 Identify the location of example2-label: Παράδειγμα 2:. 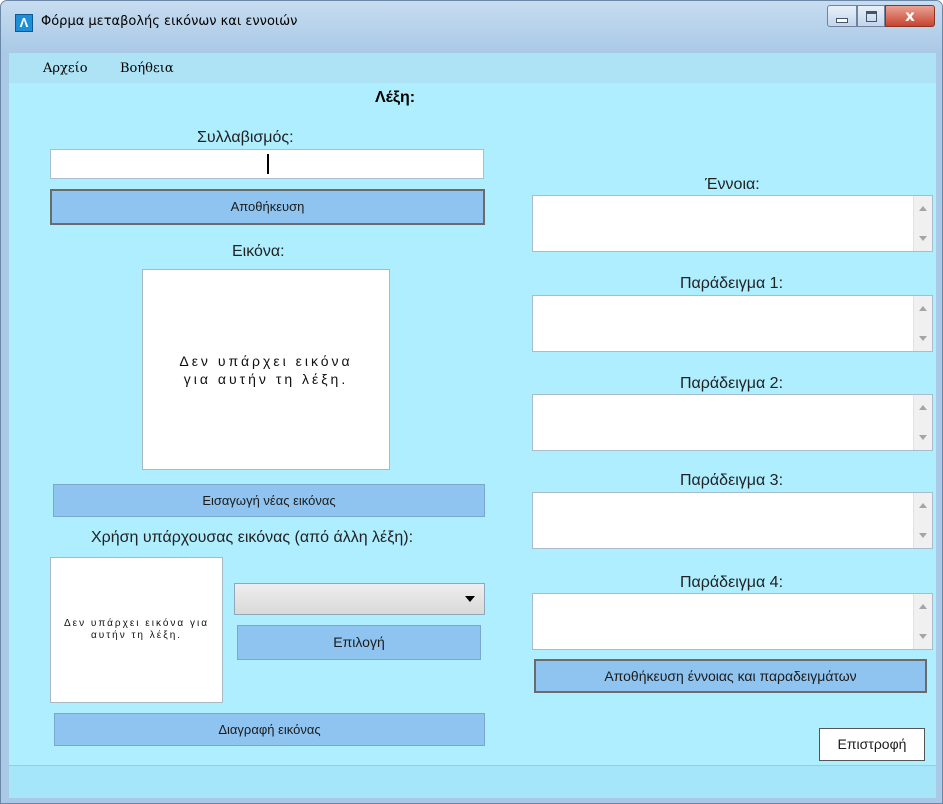
(732, 383).